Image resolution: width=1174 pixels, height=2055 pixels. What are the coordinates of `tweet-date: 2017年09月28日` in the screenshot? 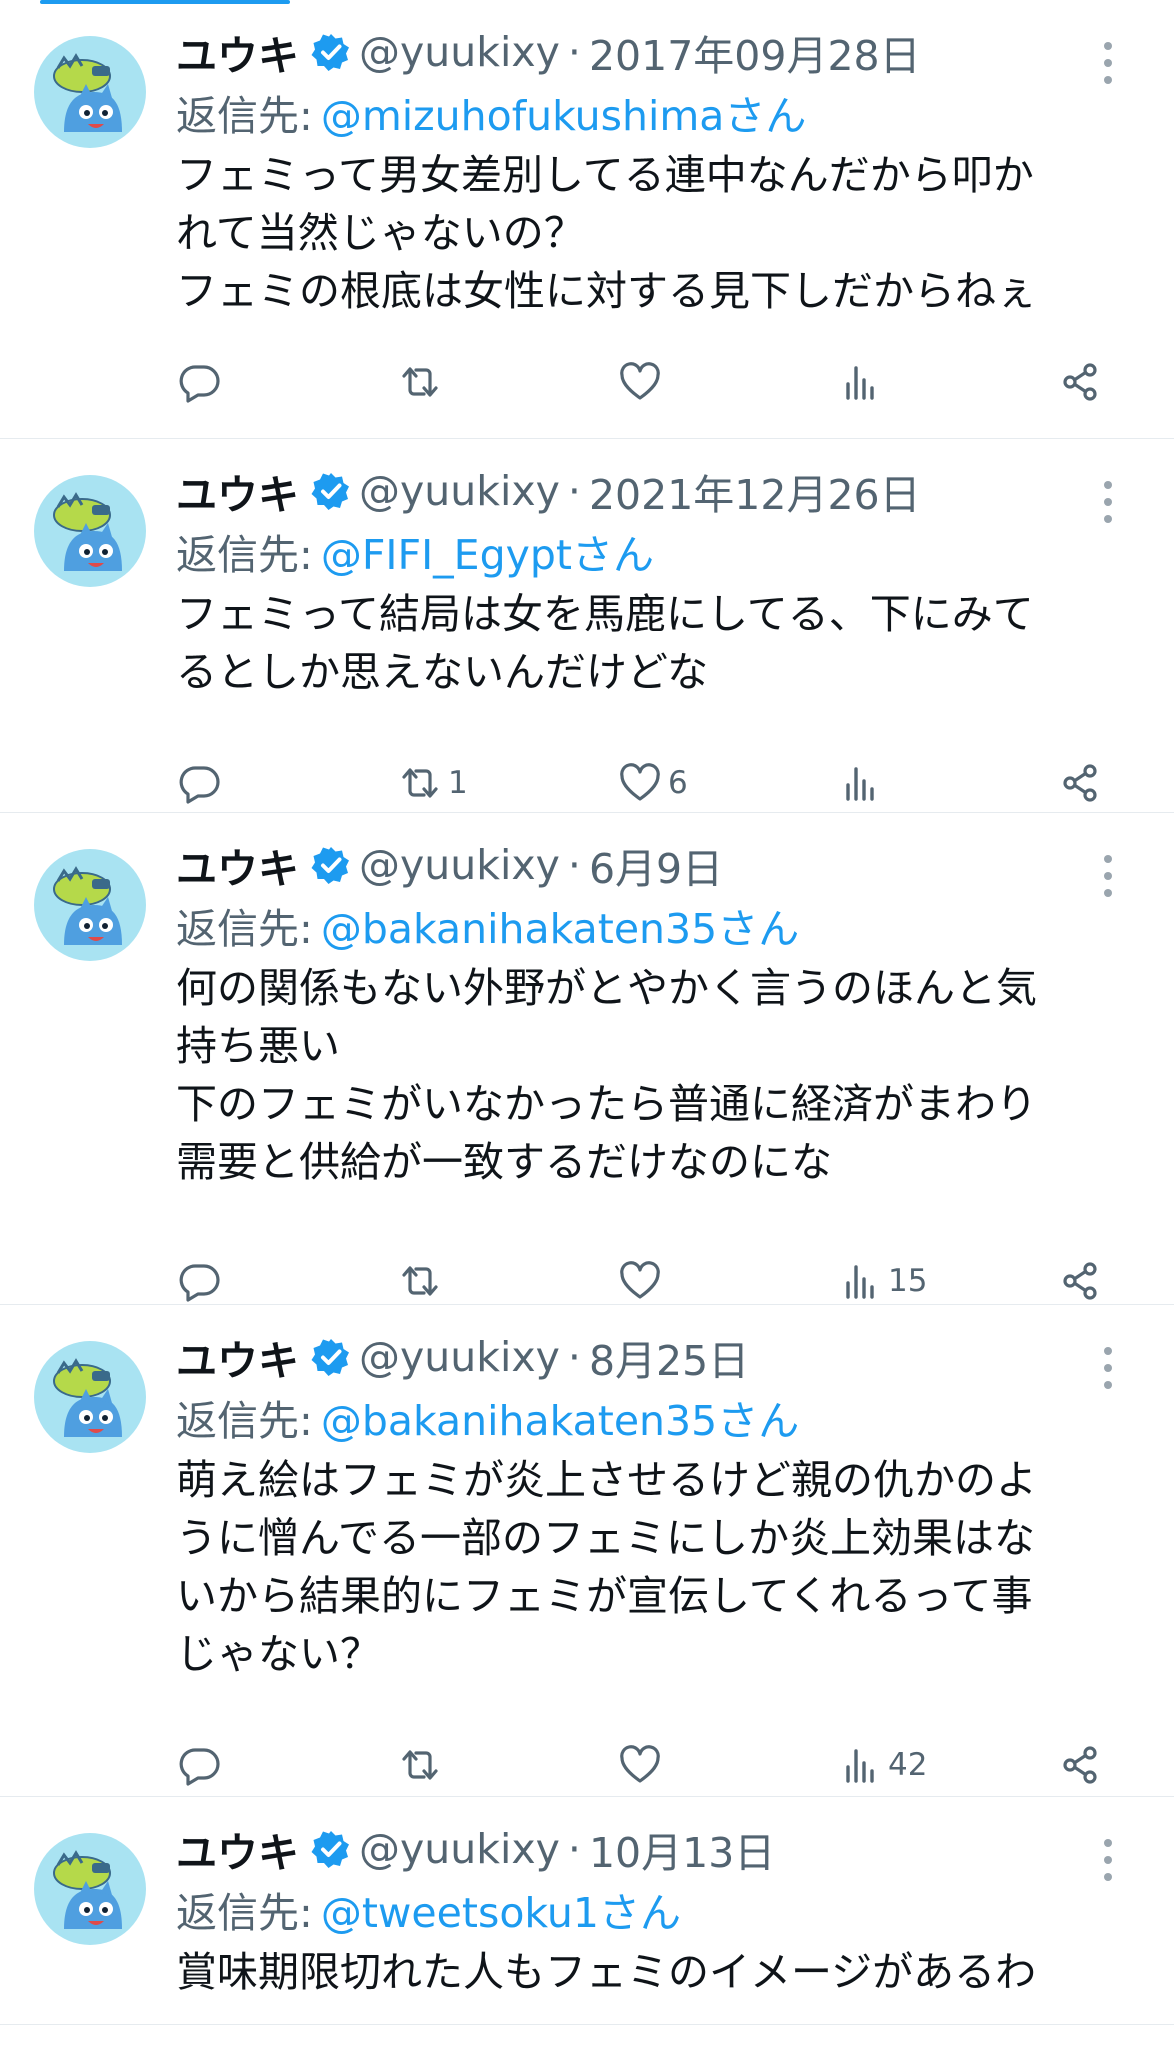 It's located at (755, 52).